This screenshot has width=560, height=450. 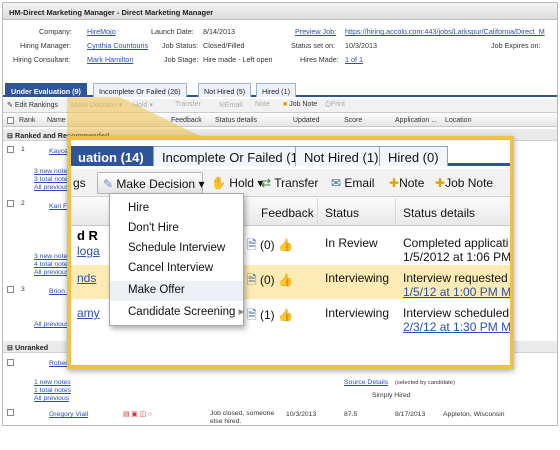 What do you see at coordinates (140, 90) in the screenshot?
I see `tab-incomplete-or-failed: Incomplete Or Failed (26)` at bounding box center [140, 90].